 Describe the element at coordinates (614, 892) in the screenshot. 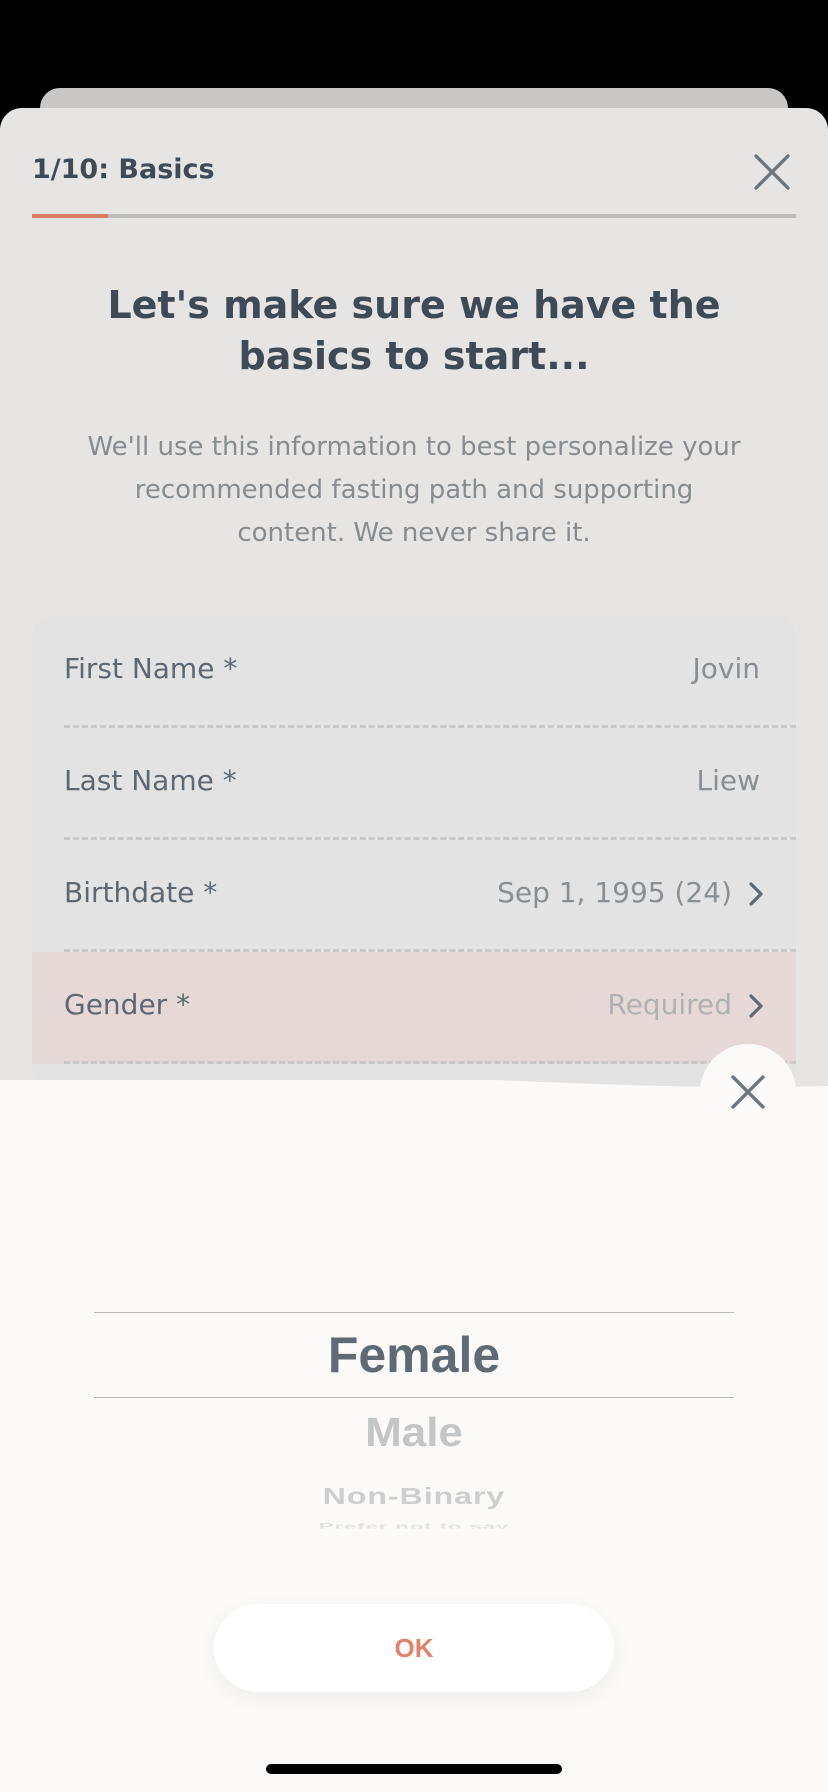

I see `birthdate-value: Sep 1, 1995 (24)` at that location.